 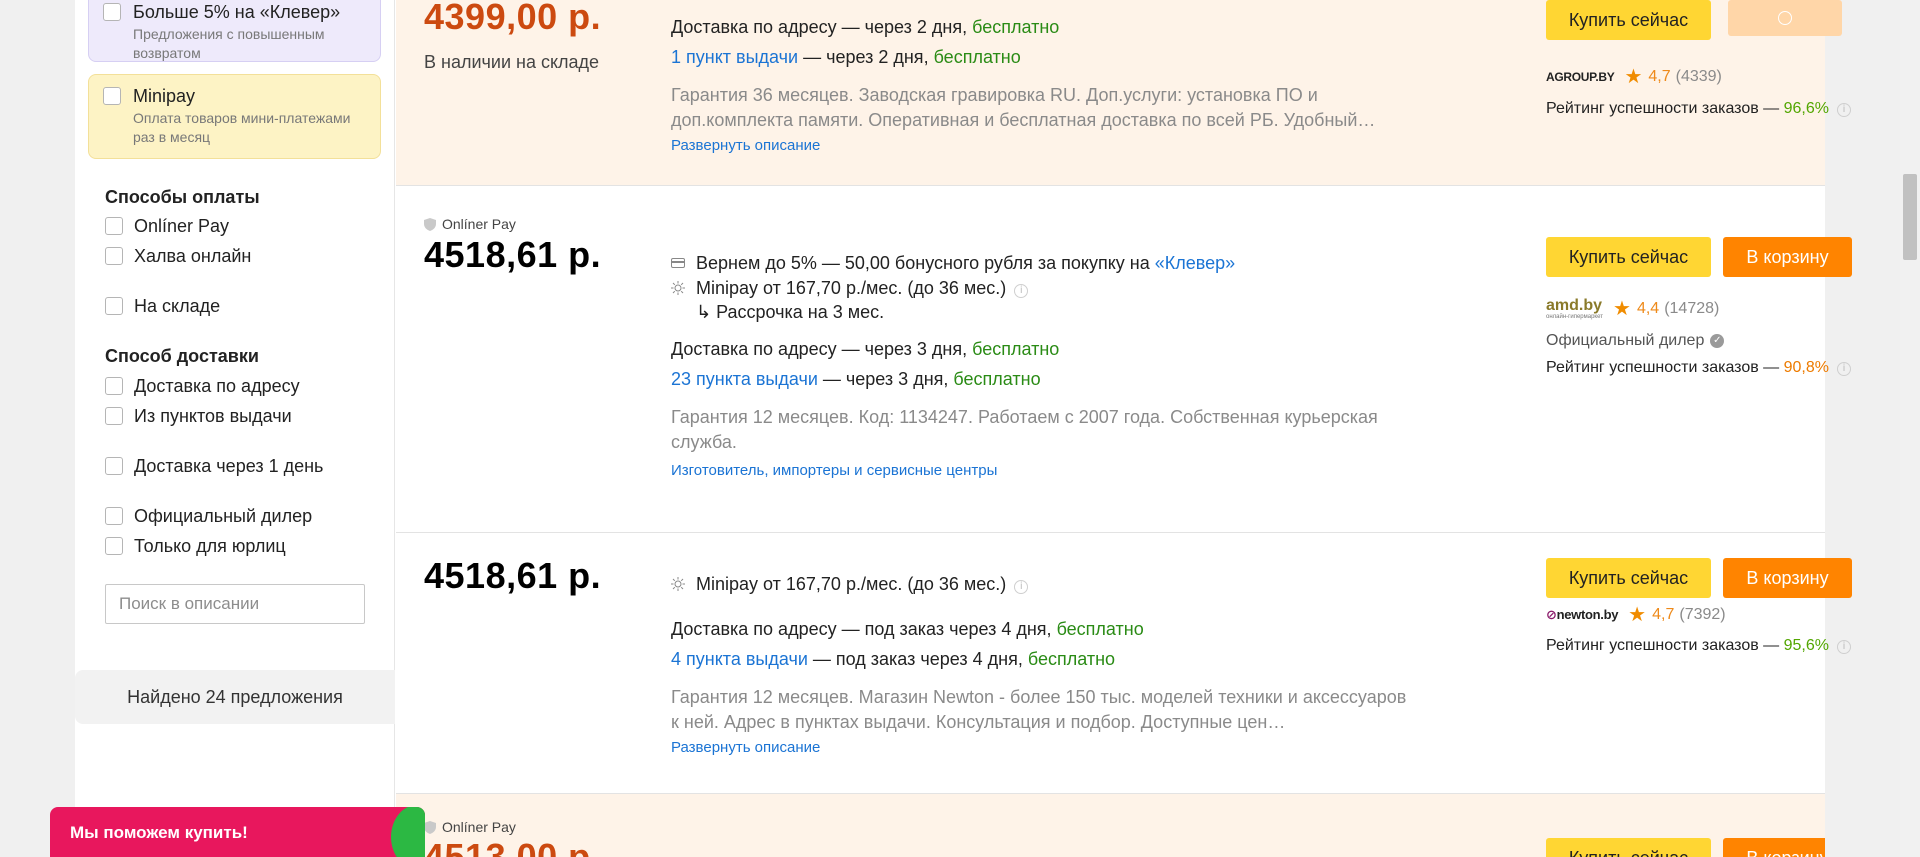 I want to click on filter-label: Только для юрлиц, so click(x=210, y=545).